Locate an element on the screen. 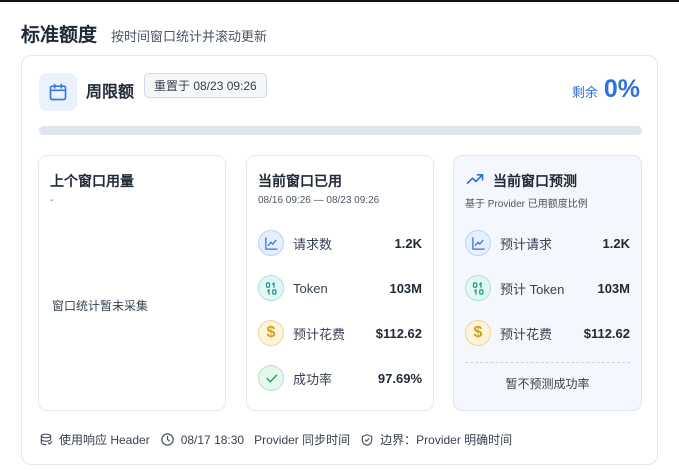  stat-row-token: Token 103M is located at coordinates (340, 288).